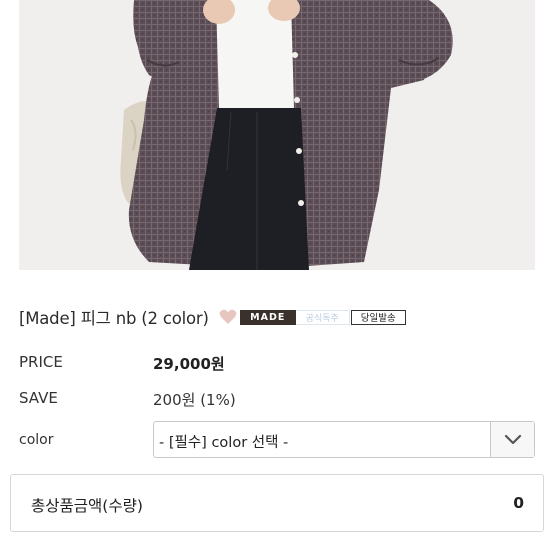 The image size is (554, 554). What do you see at coordinates (87, 506) in the screenshot?
I see `total-label: 총상품금액(수량)` at bounding box center [87, 506].